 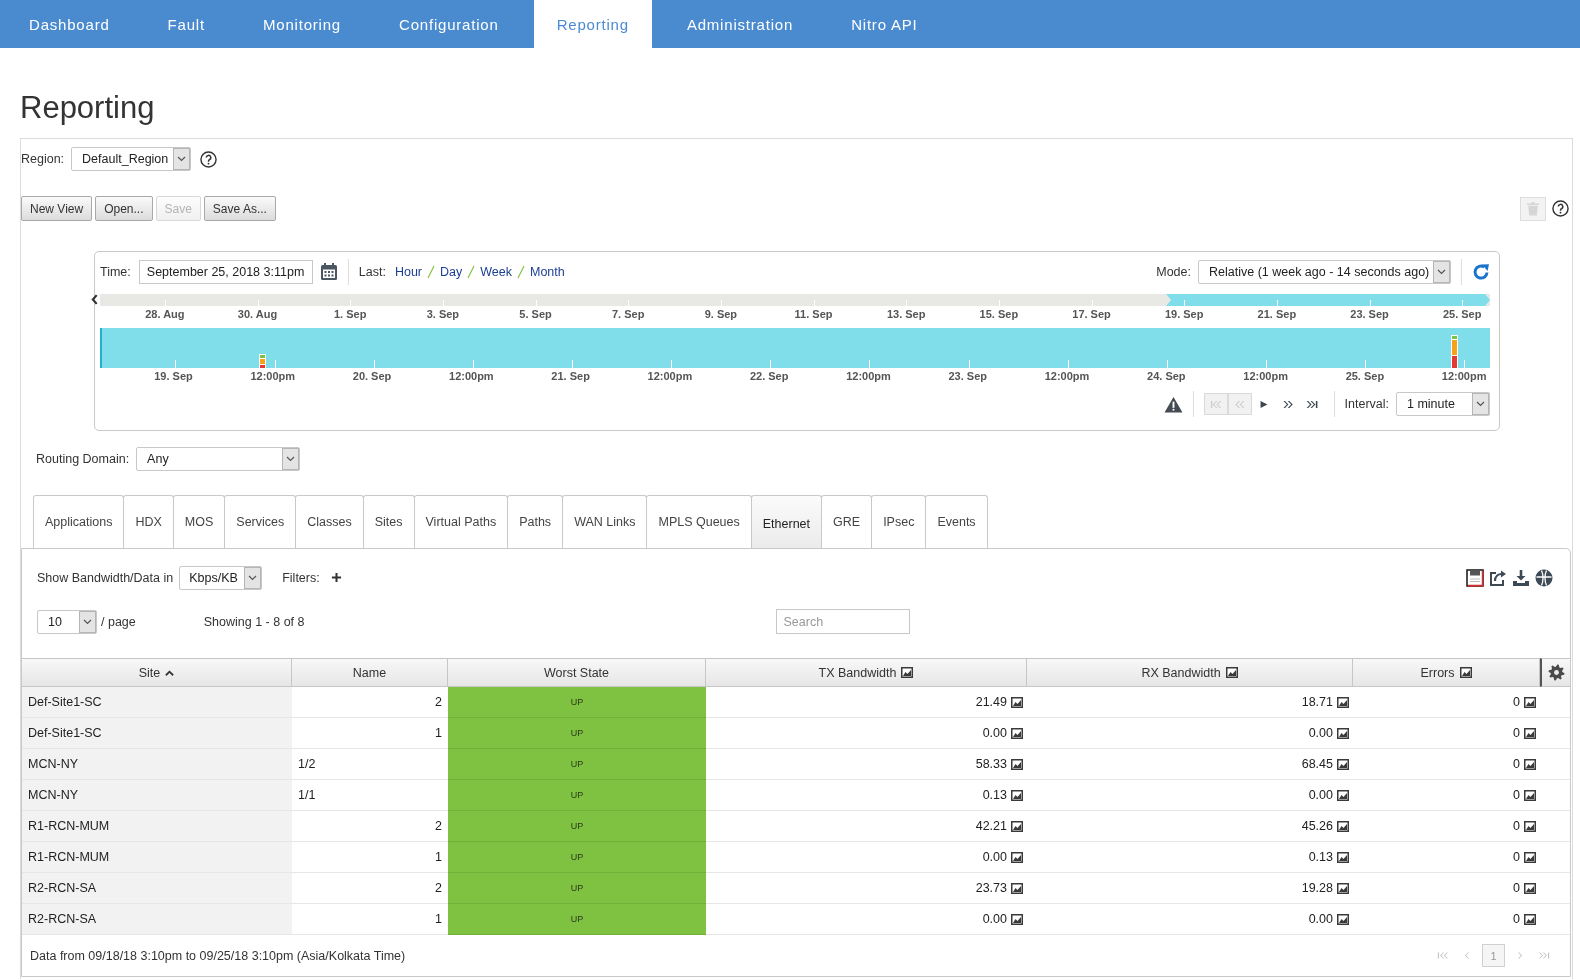 What do you see at coordinates (1544, 577) in the screenshot?
I see `globe-icon` at bounding box center [1544, 577].